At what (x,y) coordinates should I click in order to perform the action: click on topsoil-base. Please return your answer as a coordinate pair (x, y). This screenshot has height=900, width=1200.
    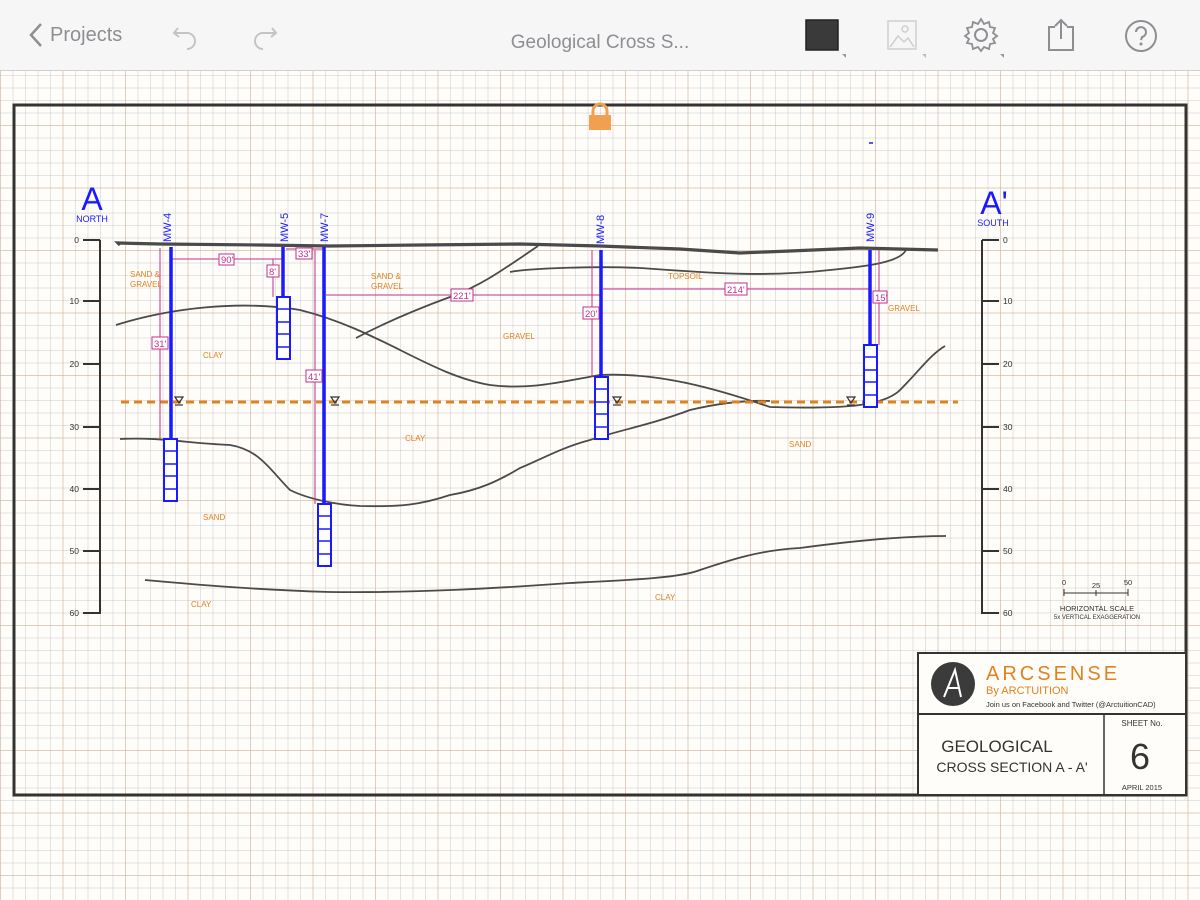
    Looking at the image, I should click on (708, 262).